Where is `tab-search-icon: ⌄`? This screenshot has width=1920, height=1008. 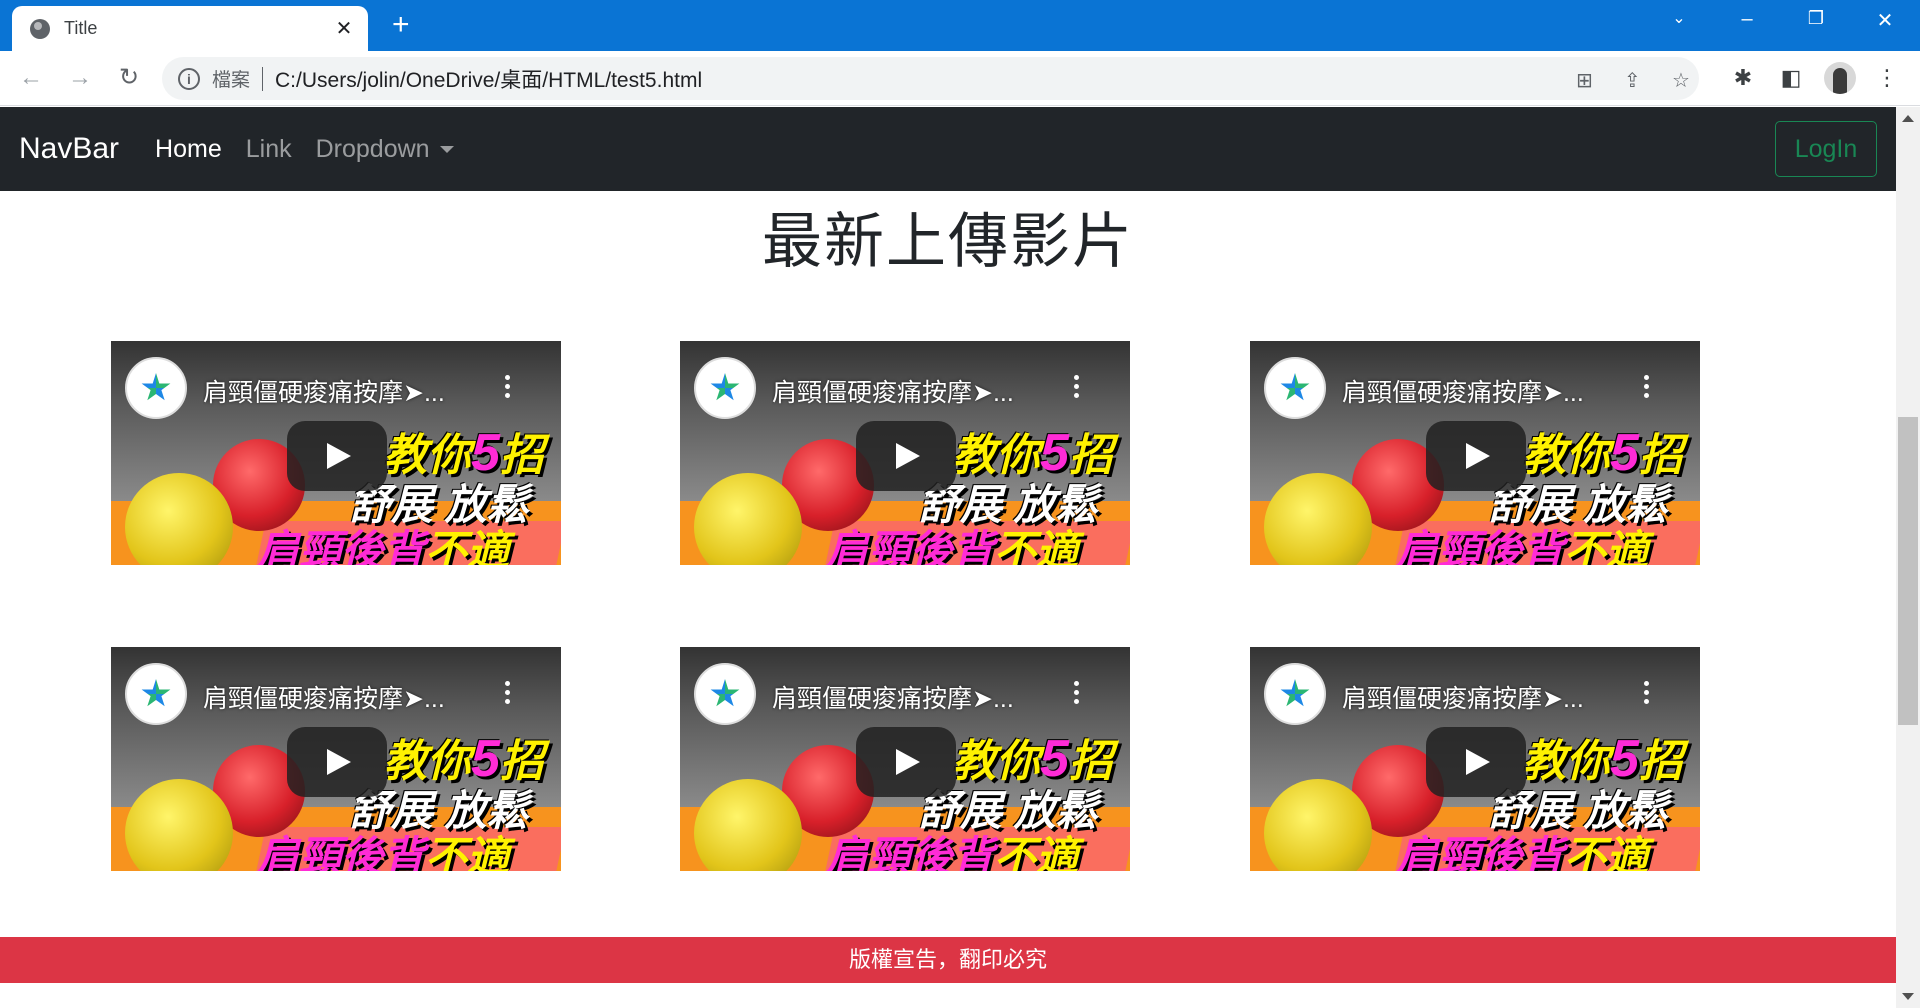
tab-search-icon: ⌄ is located at coordinates (1679, 18).